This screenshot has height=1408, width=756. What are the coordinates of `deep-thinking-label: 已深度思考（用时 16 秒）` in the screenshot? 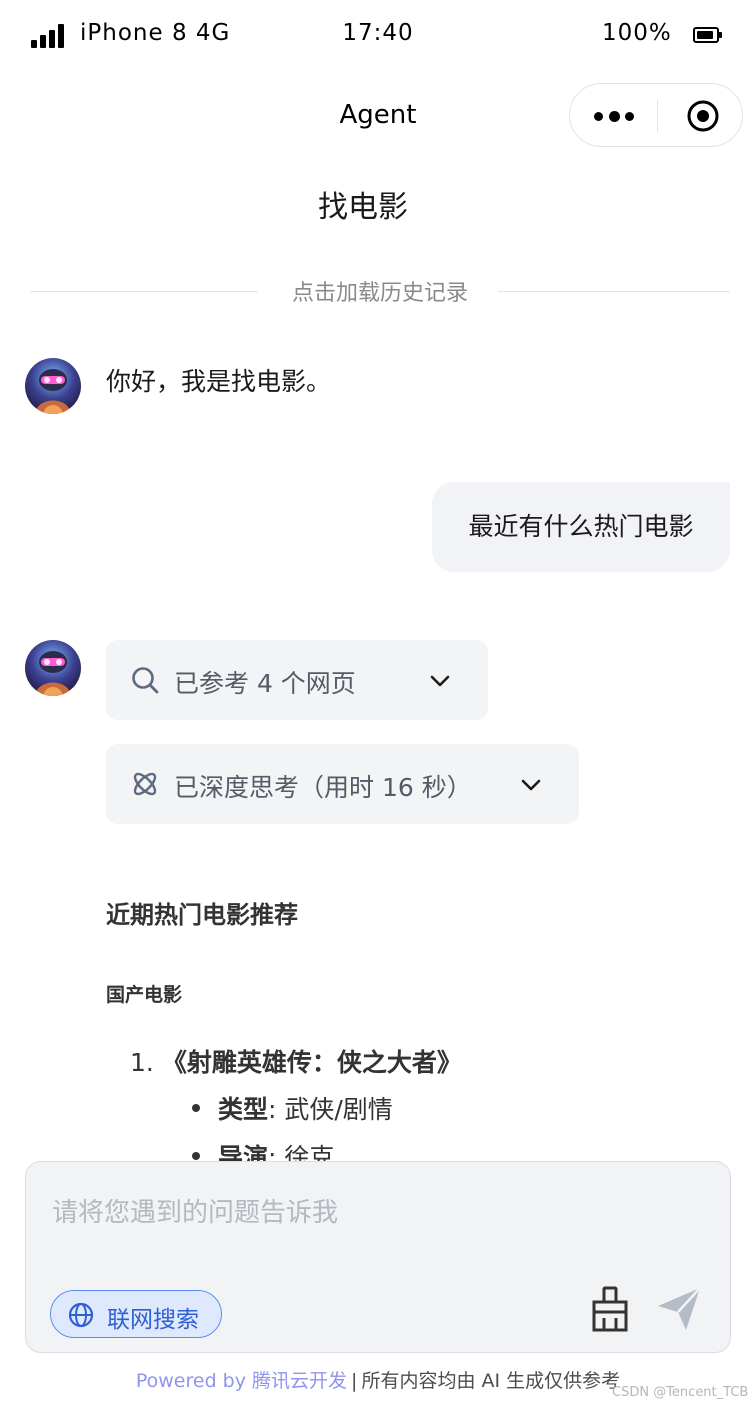 It's located at (323, 787).